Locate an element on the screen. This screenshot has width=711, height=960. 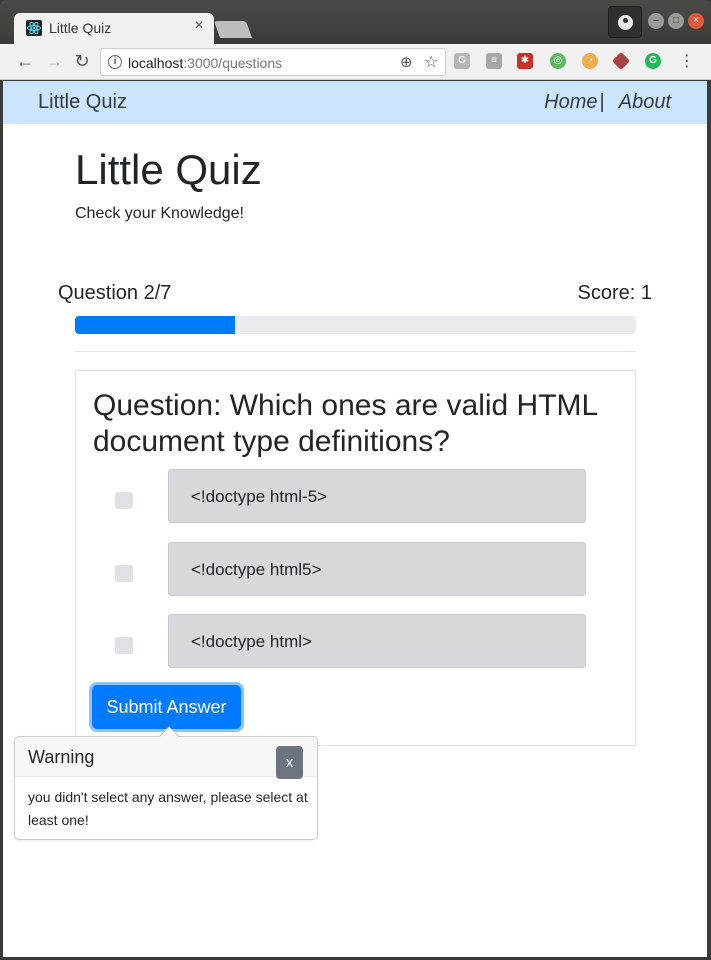
answer-option: <!doctype html-5> is located at coordinates (356, 496).